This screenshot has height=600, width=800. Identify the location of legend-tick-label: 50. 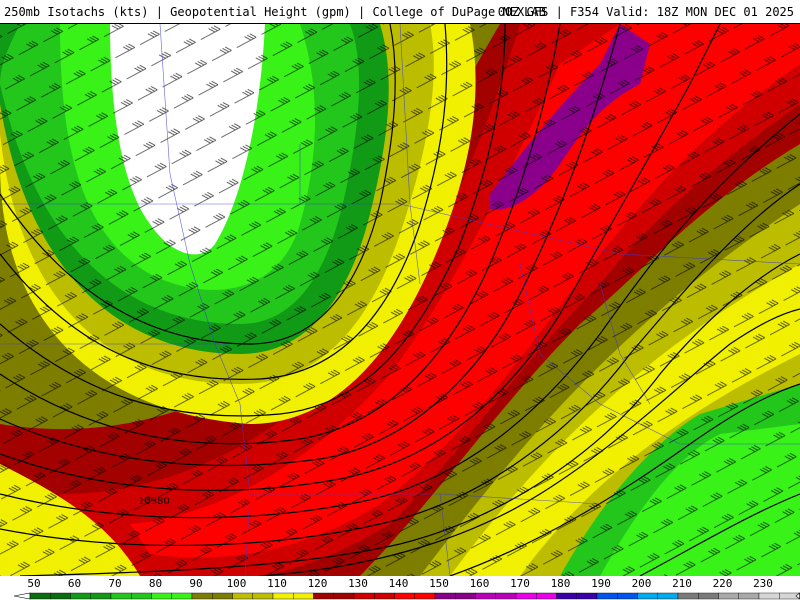
(33, 583).